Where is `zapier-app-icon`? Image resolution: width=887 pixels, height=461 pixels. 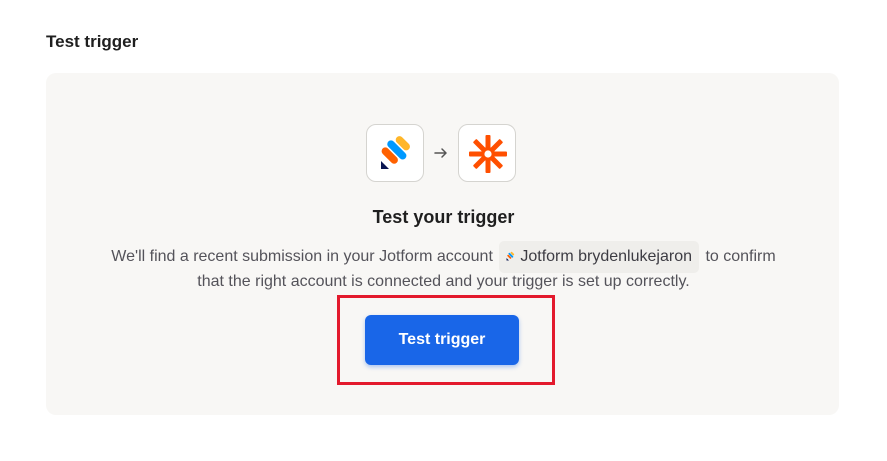
zapier-app-icon is located at coordinates (487, 153).